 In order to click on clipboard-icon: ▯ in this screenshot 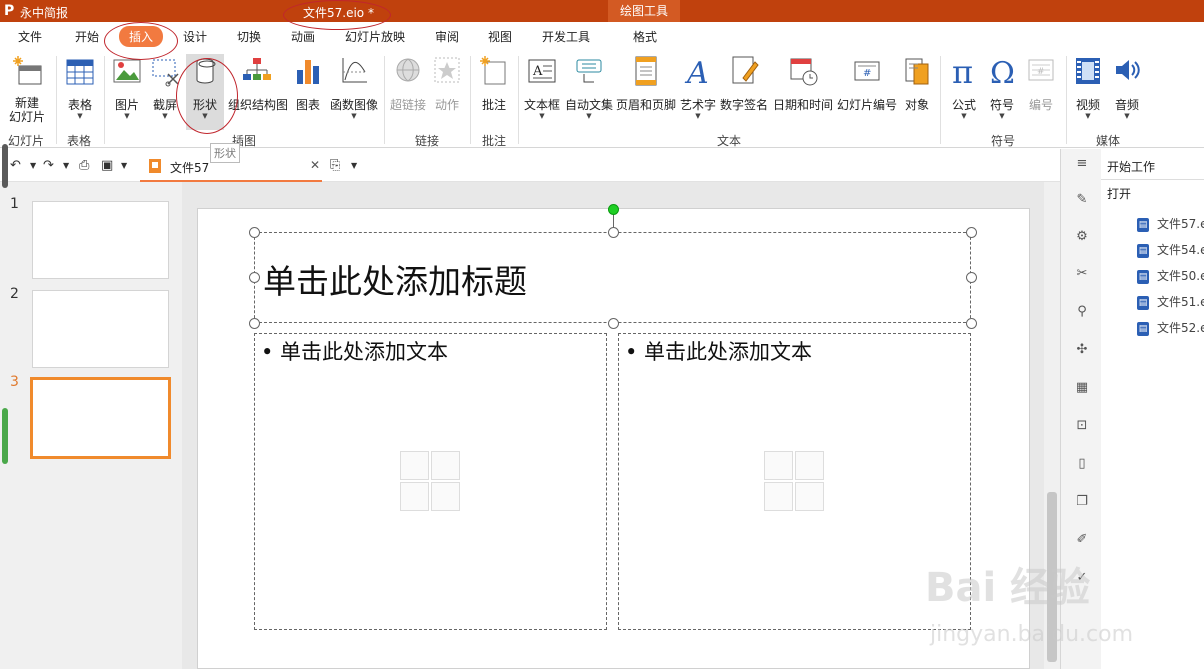, I will do `click(1082, 464)`.